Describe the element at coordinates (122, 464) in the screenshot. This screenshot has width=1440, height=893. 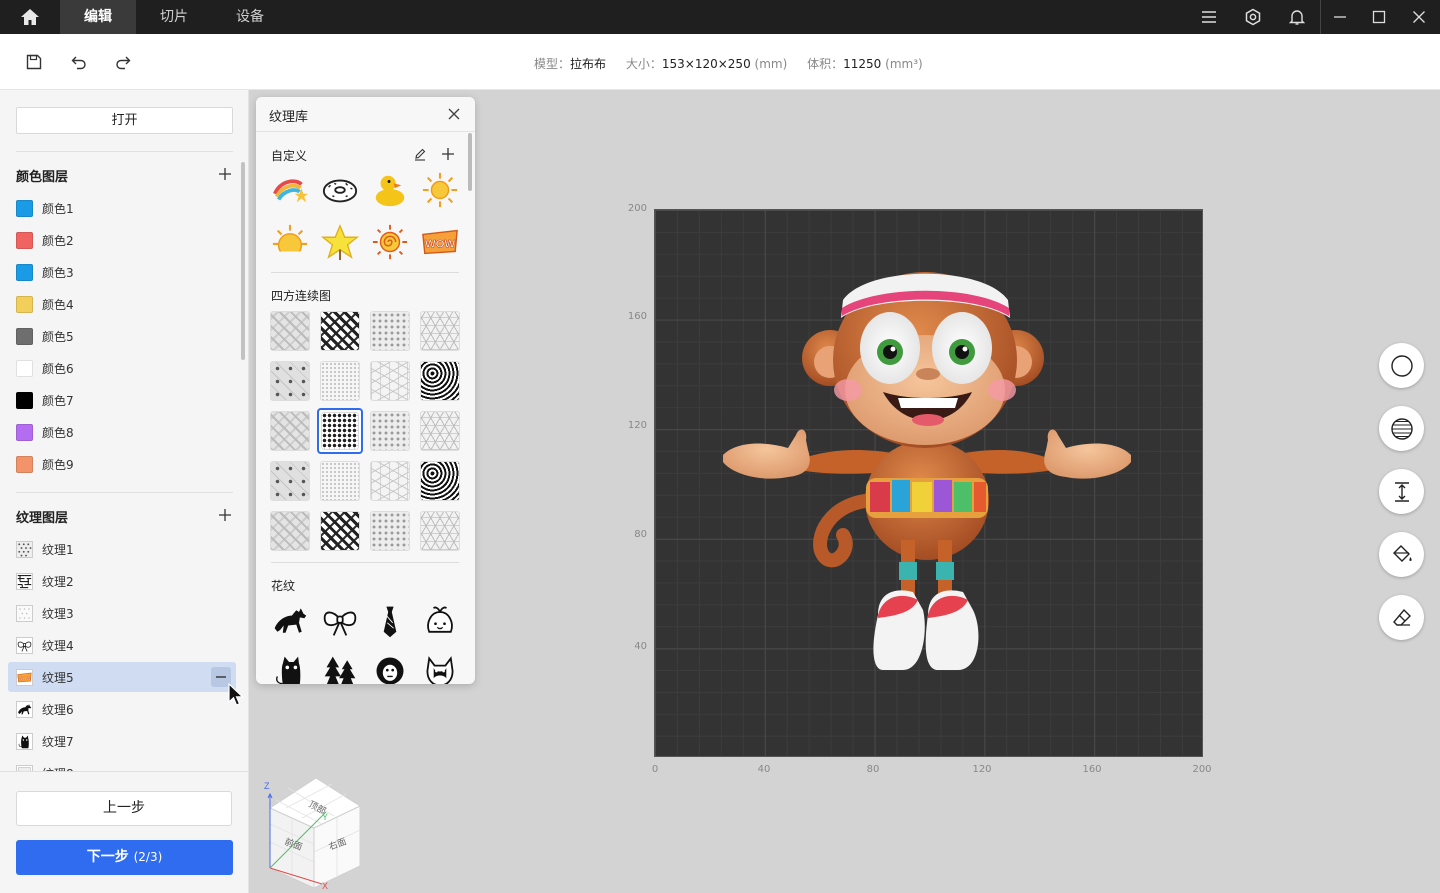
I see `color-layer-row: 颜色9` at that location.